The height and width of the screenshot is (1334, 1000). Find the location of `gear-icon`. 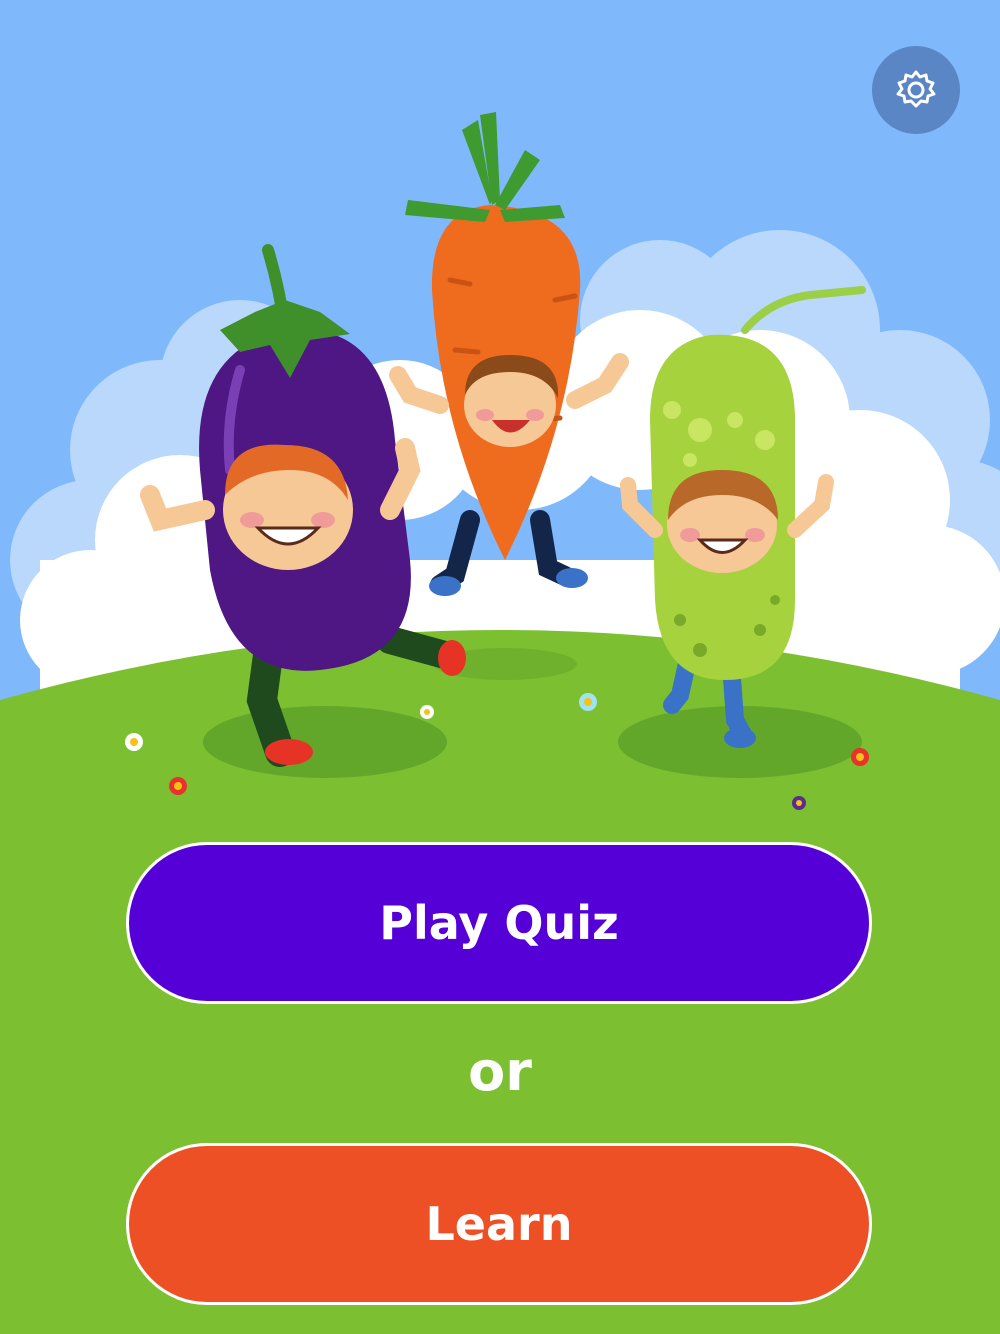

gear-icon is located at coordinates (916, 89).